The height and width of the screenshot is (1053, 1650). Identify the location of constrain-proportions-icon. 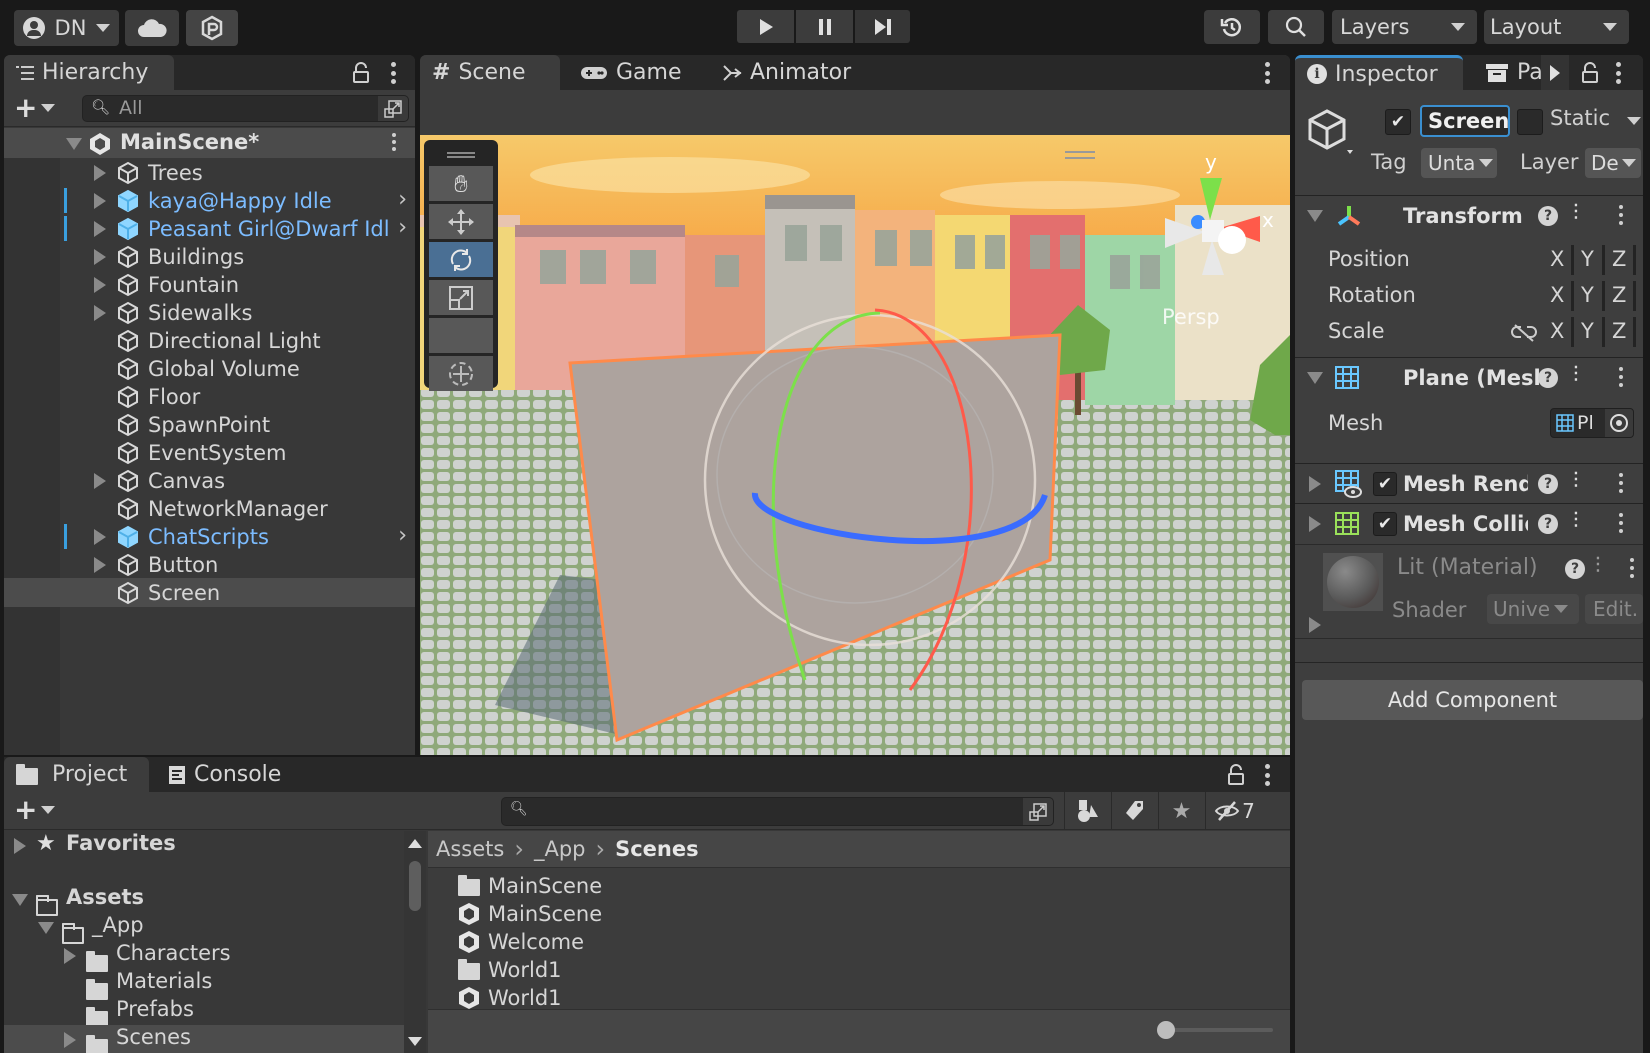
(1524, 333).